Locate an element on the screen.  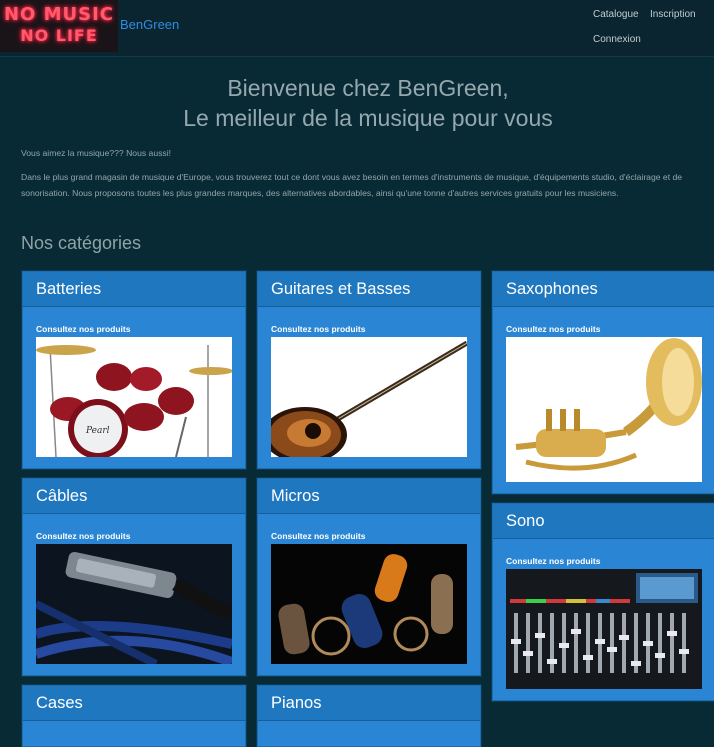
guitar-image is located at coordinates (369, 397).